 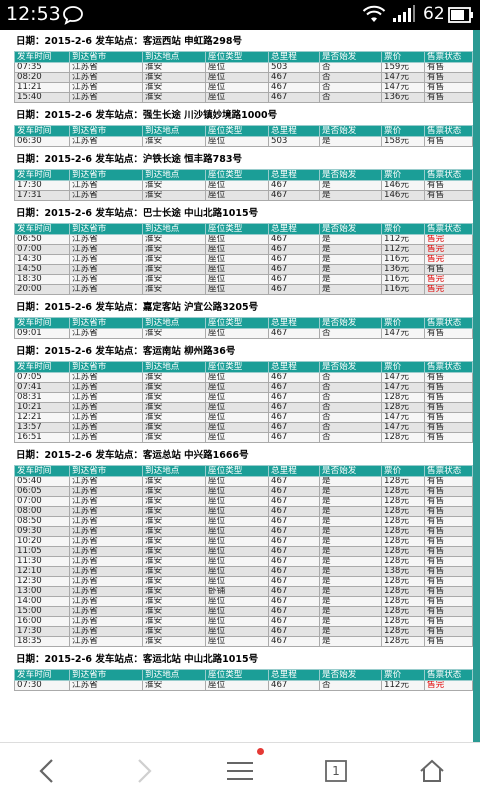 I want to click on table-row: 05:40 江苏省 淮安 座位 467 是 128元 有售, so click(x=243, y=481).